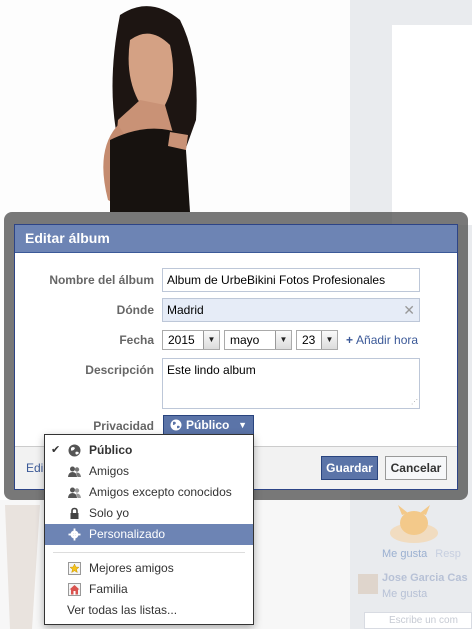 This screenshot has width=472, height=629. What do you see at coordinates (349, 468) in the screenshot?
I see `save-button: Guardar` at bounding box center [349, 468].